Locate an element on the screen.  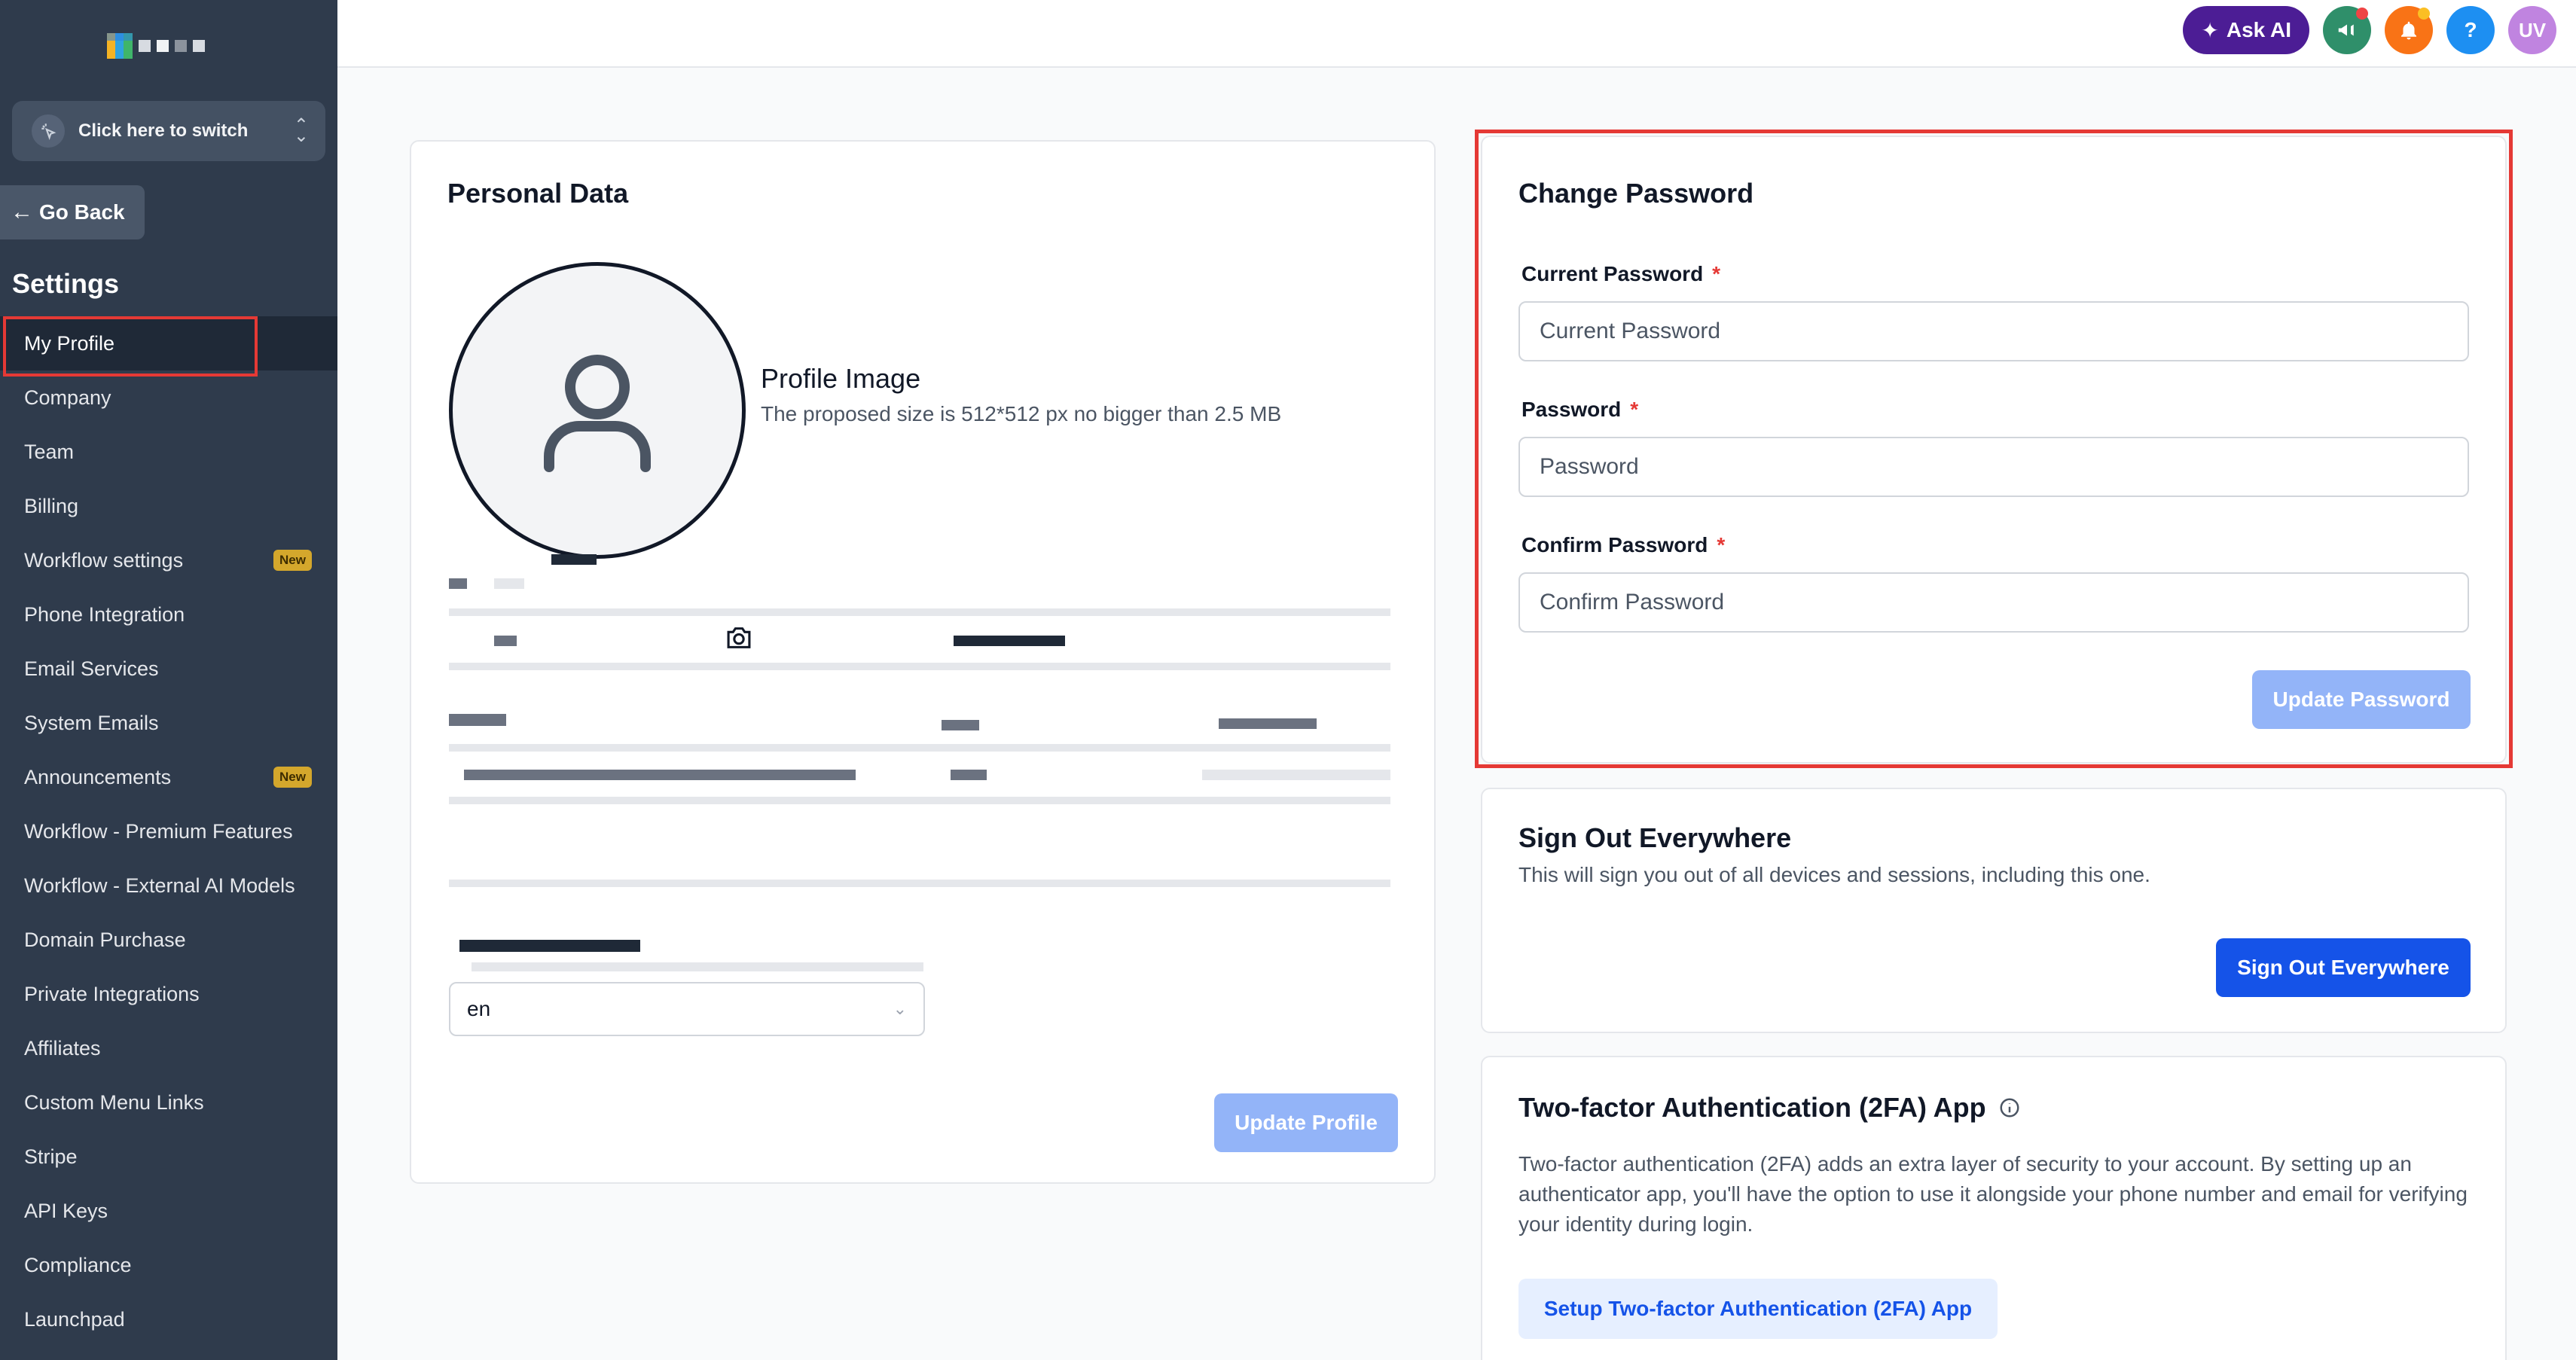
sidebar-item-my-profile: My Profile is located at coordinates (169, 343).